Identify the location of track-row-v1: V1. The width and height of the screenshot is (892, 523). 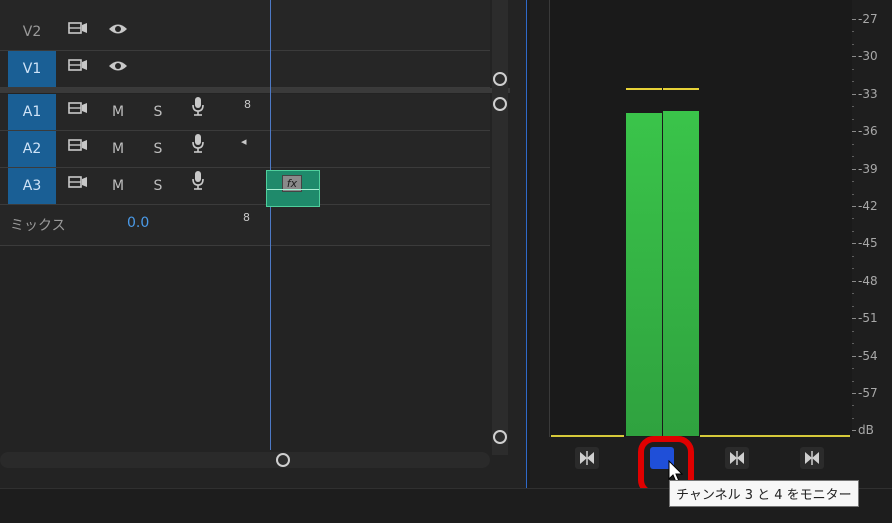
(245, 69).